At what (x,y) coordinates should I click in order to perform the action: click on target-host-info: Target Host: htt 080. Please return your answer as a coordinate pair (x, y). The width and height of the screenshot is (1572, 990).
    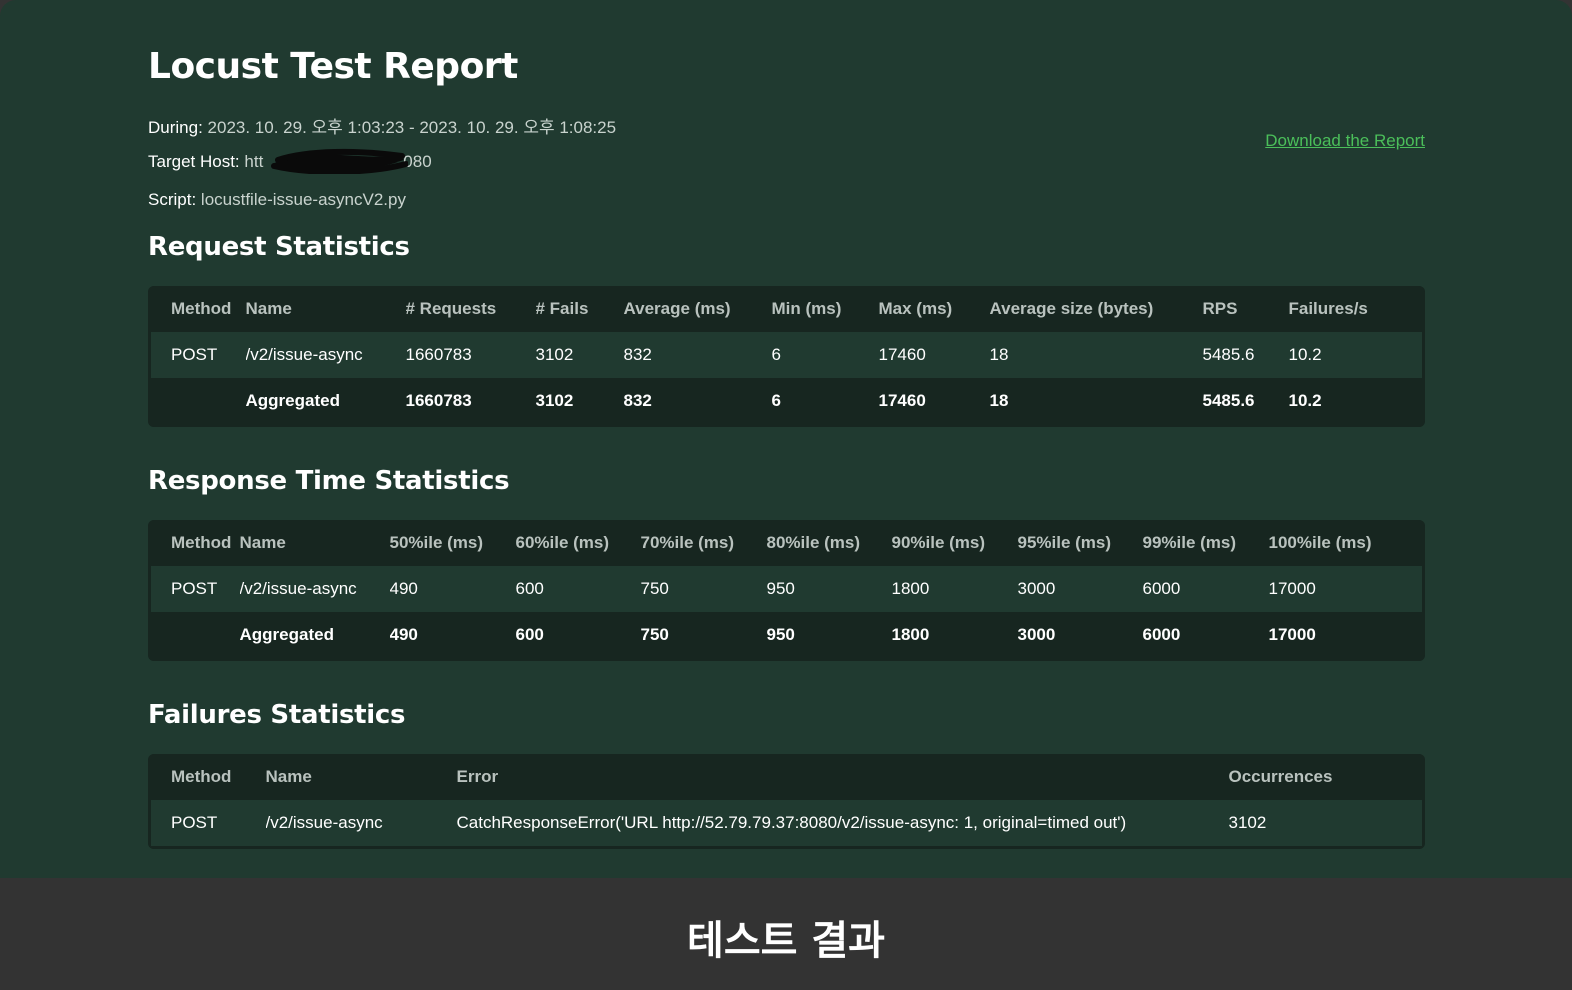
    Looking at the image, I should click on (290, 161).